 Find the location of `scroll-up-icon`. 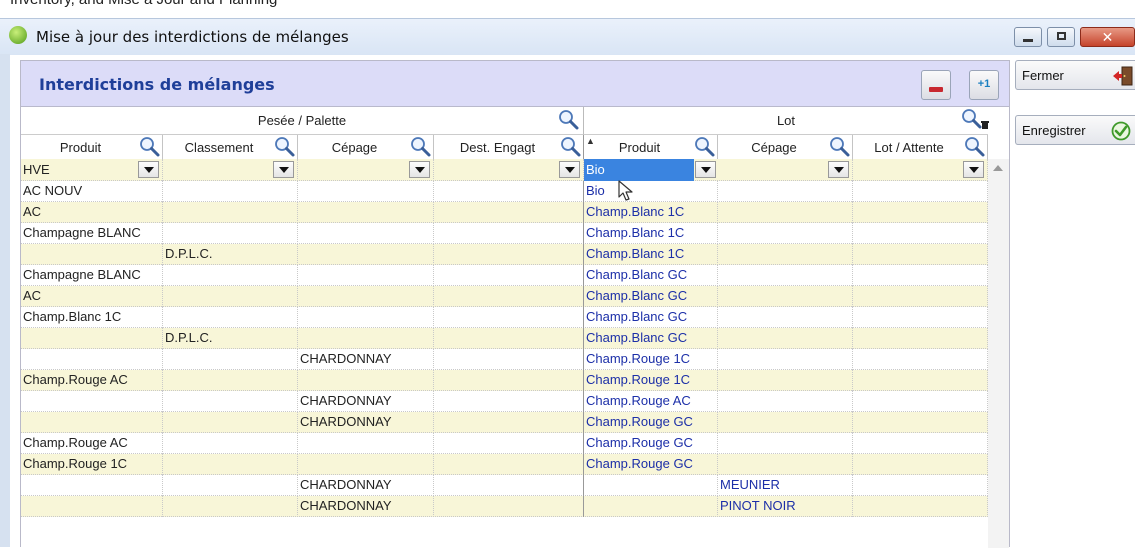

scroll-up-icon is located at coordinates (998, 168).